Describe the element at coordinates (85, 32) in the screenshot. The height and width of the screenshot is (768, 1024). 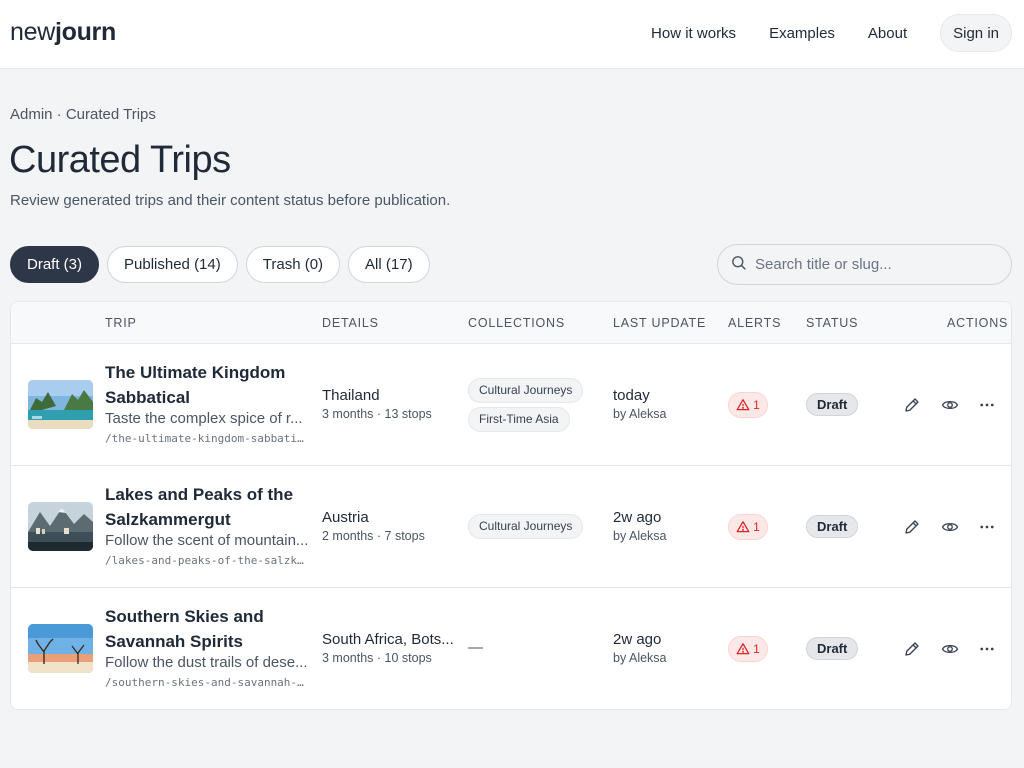
I see `logo-bold: journ` at that location.